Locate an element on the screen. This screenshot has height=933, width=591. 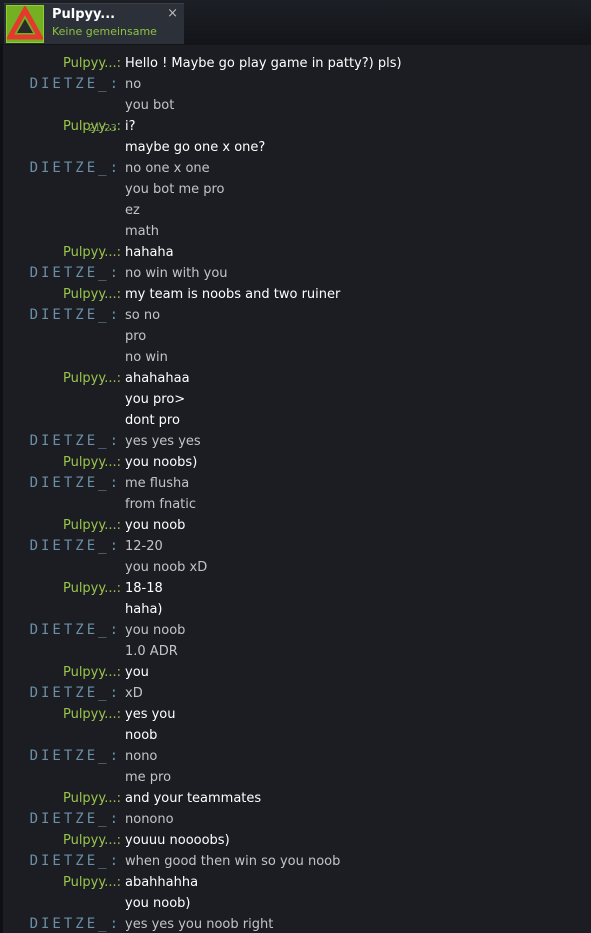
chat-message: DIETZE_: 12-20 is located at coordinates (297, 546).